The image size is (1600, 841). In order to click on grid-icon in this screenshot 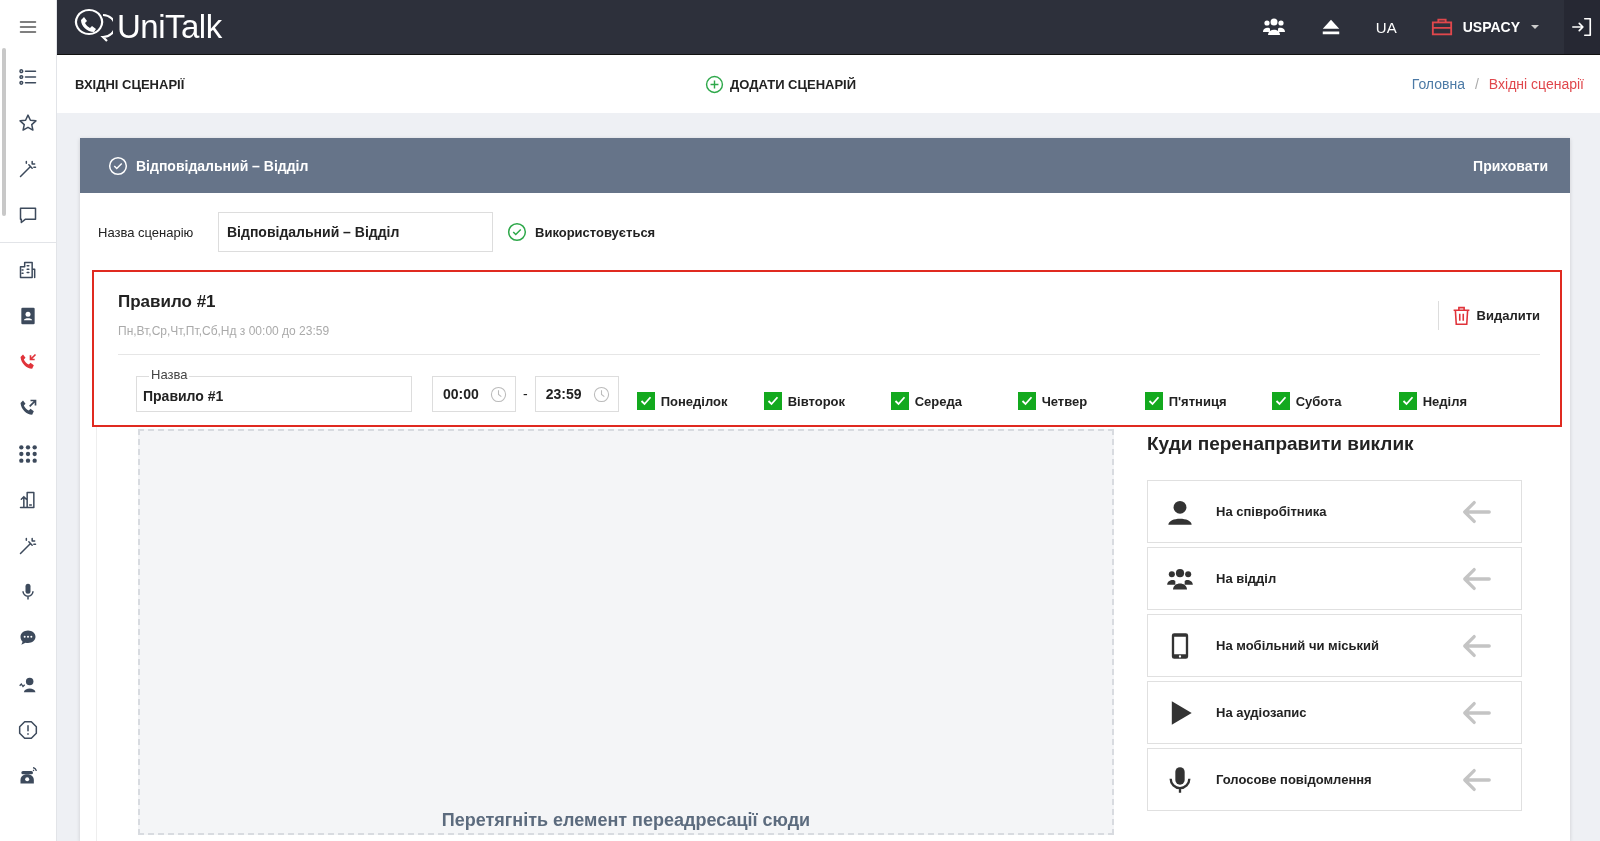, I will do `click(28, 454)`.